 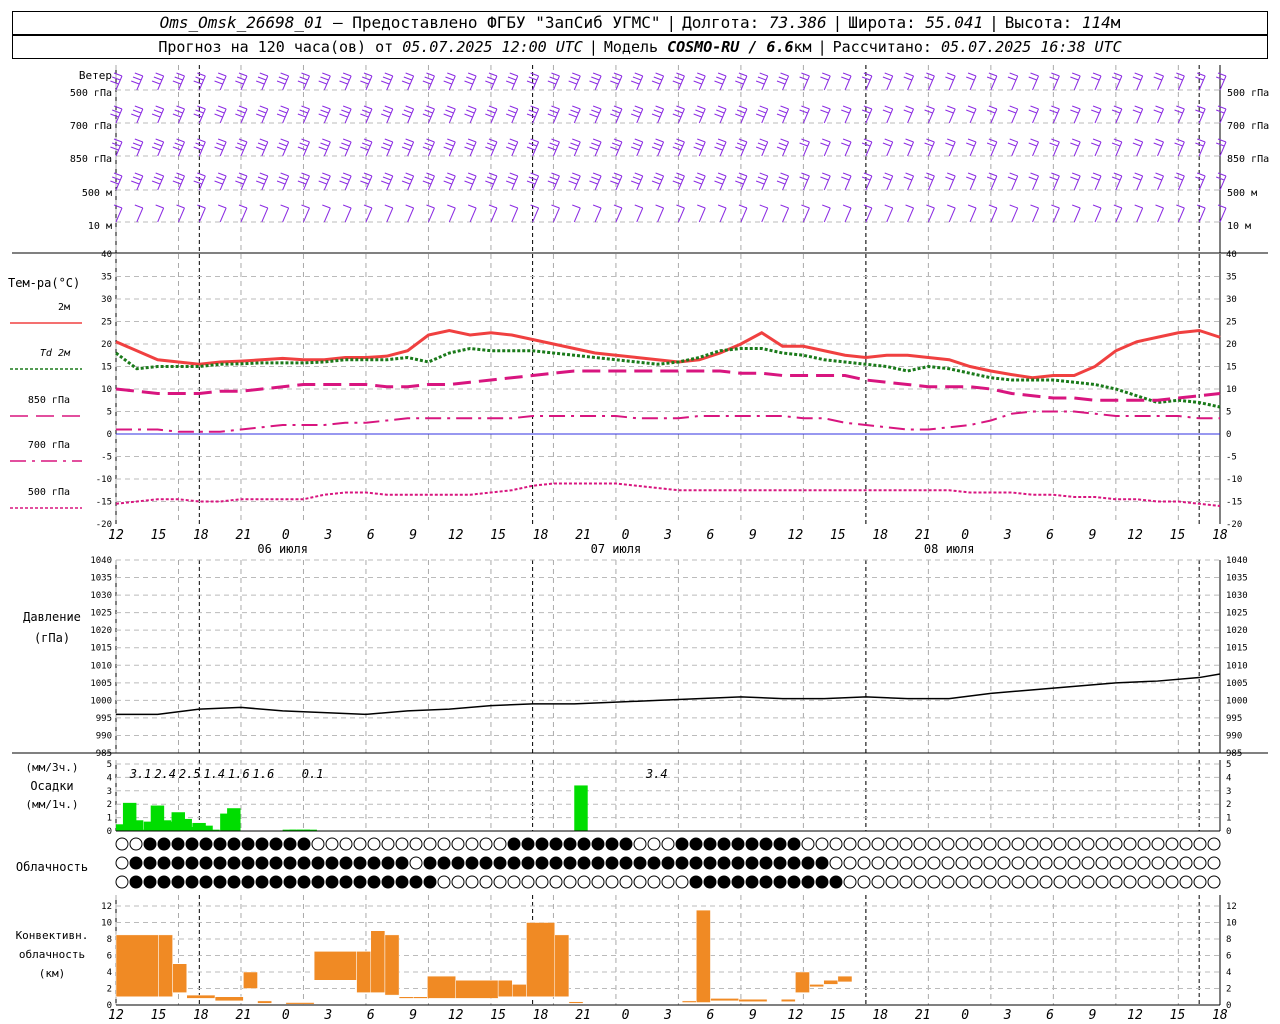 What do you see at coordinates (101, 579) in the screenshot?
I see `pressure-tick-label: 1035` at bounding box center [101, 579].